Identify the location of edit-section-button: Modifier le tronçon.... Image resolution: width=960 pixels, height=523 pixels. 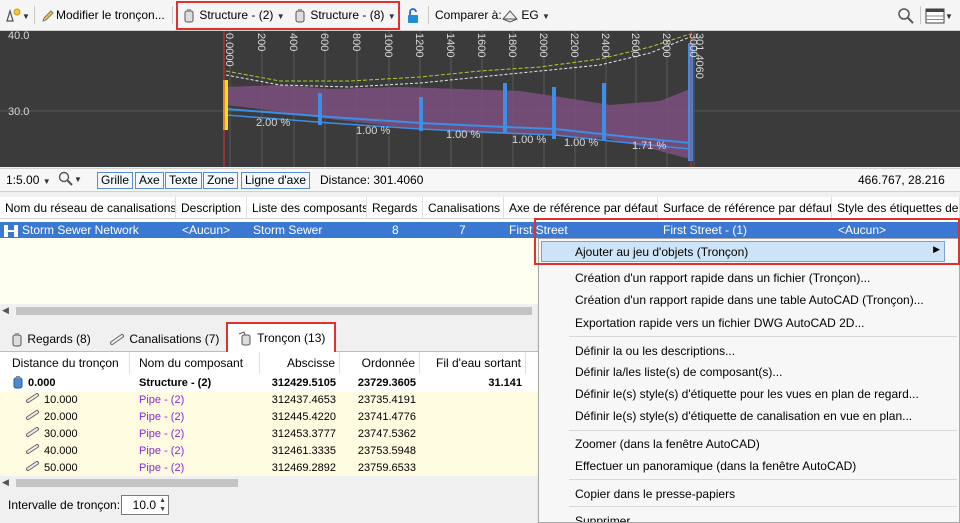
(102, 15).